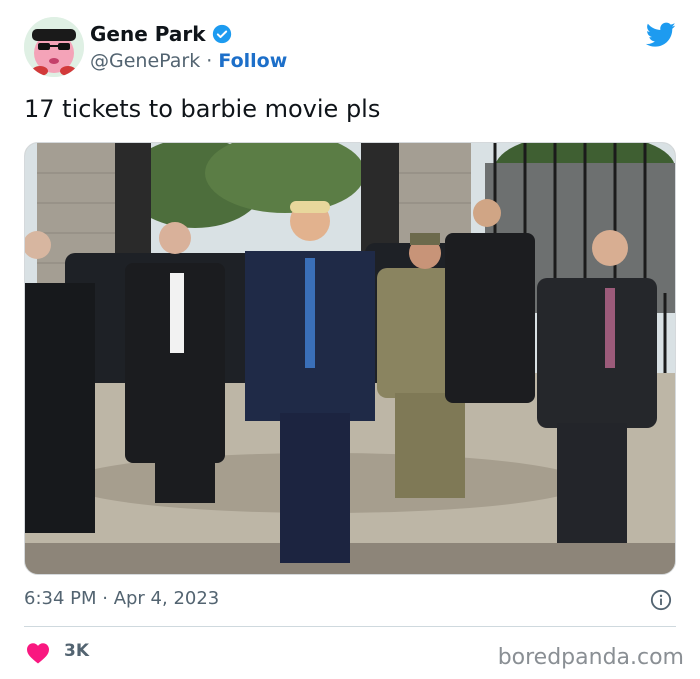  What do you see at coordinates (145, 61) in the screenshot?
I see `author-handle: @GenePark` at bounding box center [145, 61].